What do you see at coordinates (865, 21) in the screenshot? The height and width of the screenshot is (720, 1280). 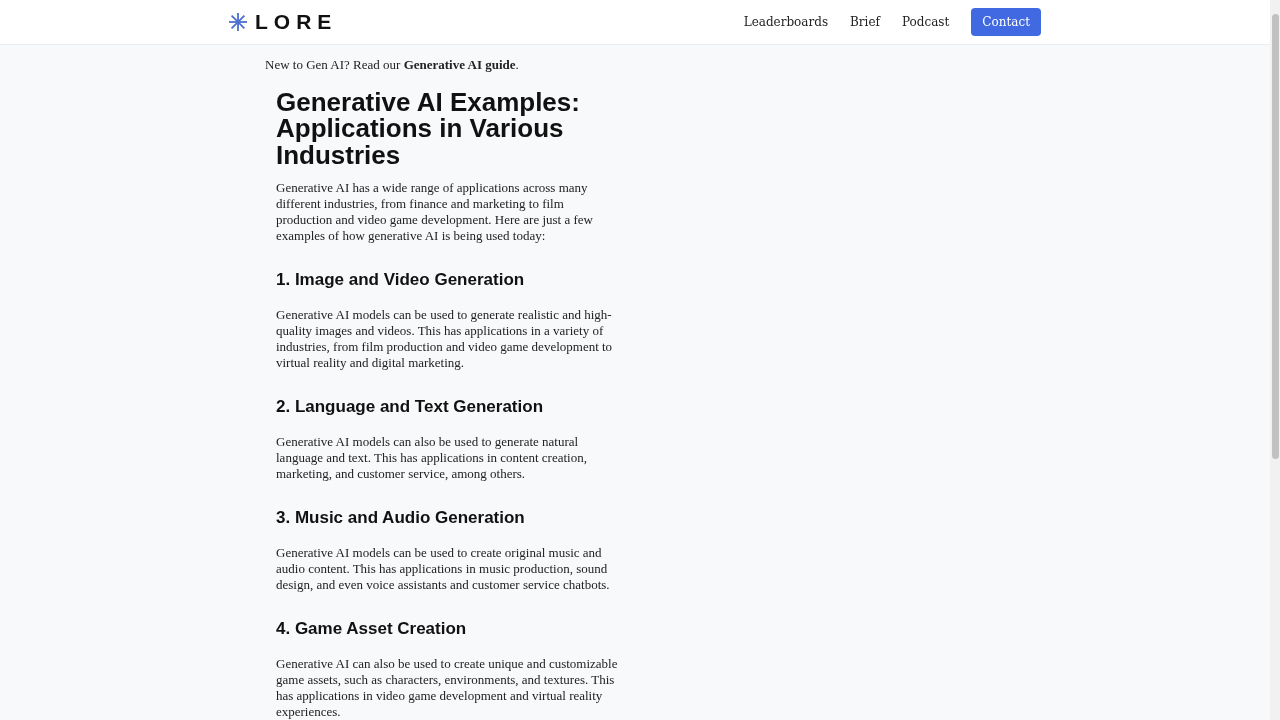 I see `nav-link: Brief` at bounding box center [865, 21].